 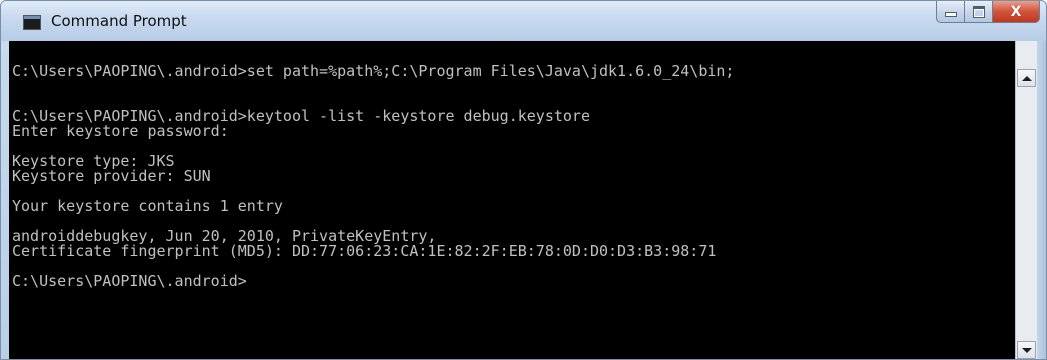 I want to click on close-icon: X, so click(x=1016, y=11).